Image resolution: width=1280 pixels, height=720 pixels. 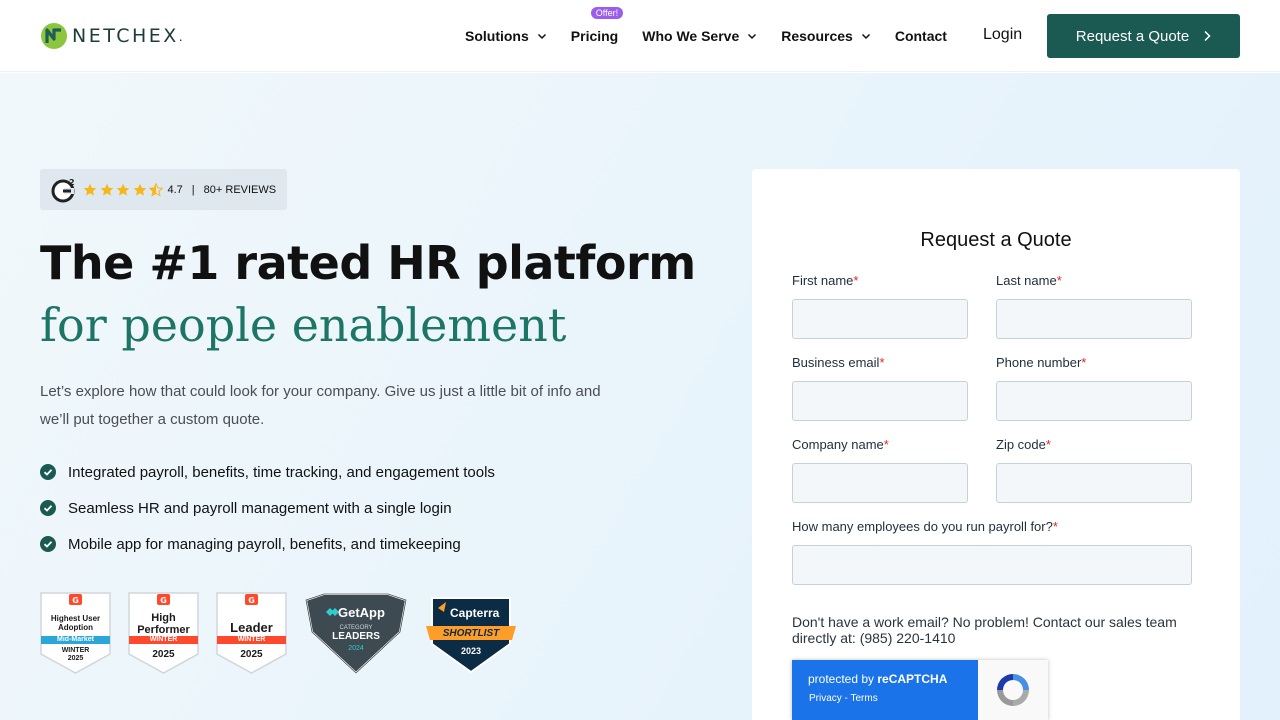 I want to click on nav-resources: Resources, so click(x=826, y=36).